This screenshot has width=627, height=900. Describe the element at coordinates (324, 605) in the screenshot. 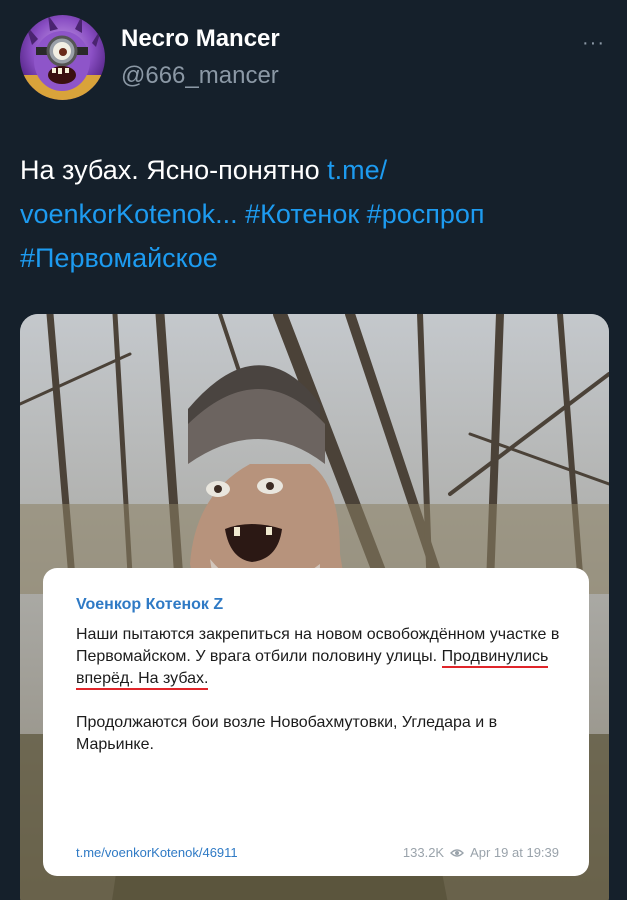

I see `telegram-channel-name: Voенкор Котенок Z` at that location.